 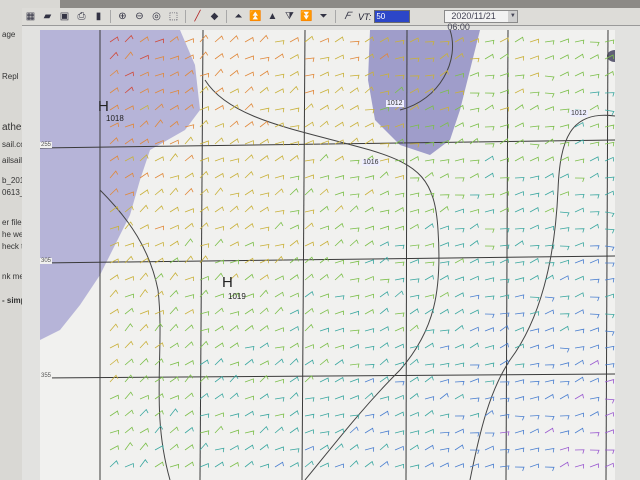 What do you see at coordinates (98, 16) in the screenshot?
I see `delete-icon: ▮` at bounding box center [98, 16].